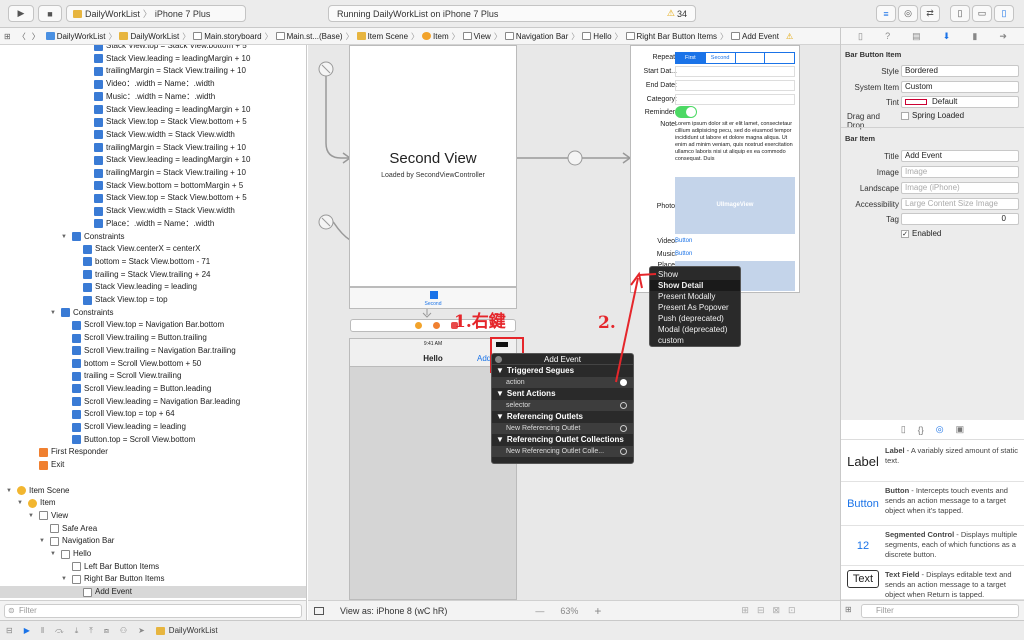 The image size is (1024, 640). Describe the element at coordinates (112, 325) in the screenshot. I see `outline-row: Scroll View.top = Navigation Bar.bottom` at that location.